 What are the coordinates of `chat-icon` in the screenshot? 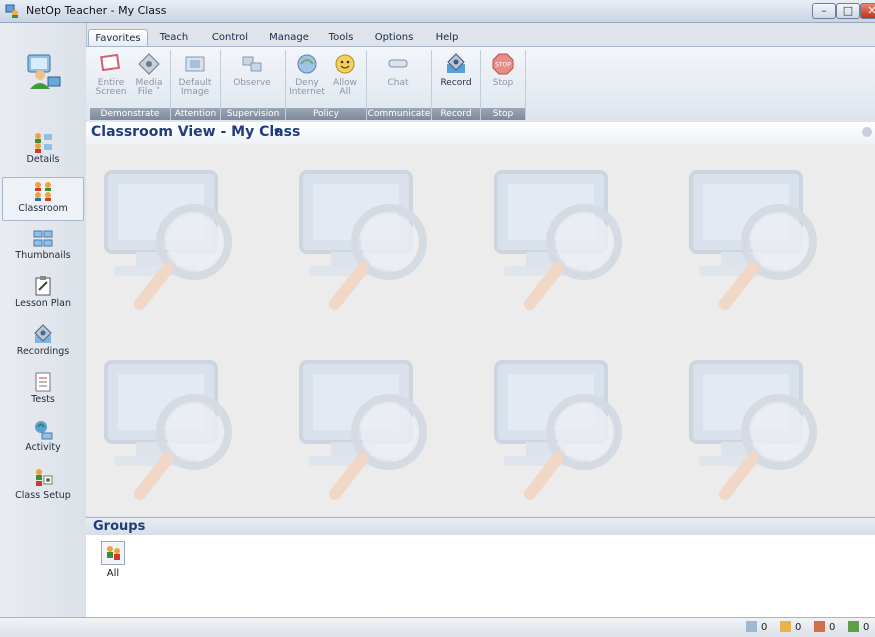 It's located at (398, 63).